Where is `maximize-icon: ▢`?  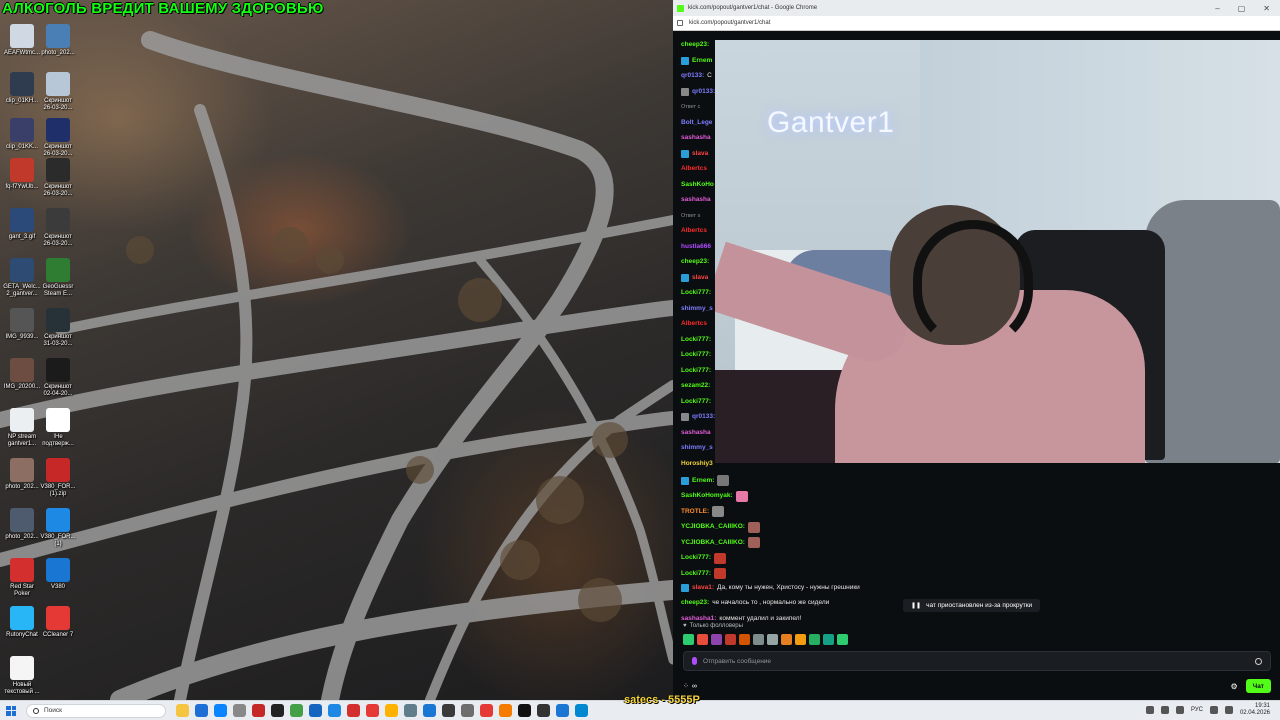 maximize-icon: ▢ is located at coordinates (1242, 8).